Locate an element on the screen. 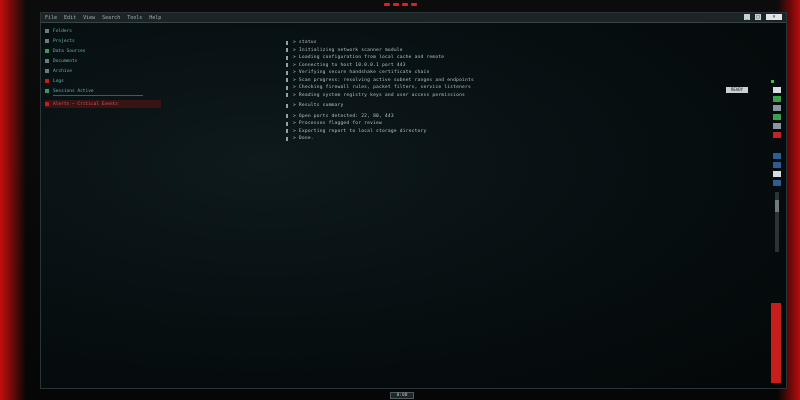 This screenshot has height=400, width=800. log-line: > Done. is located at coordinates (521, 139).